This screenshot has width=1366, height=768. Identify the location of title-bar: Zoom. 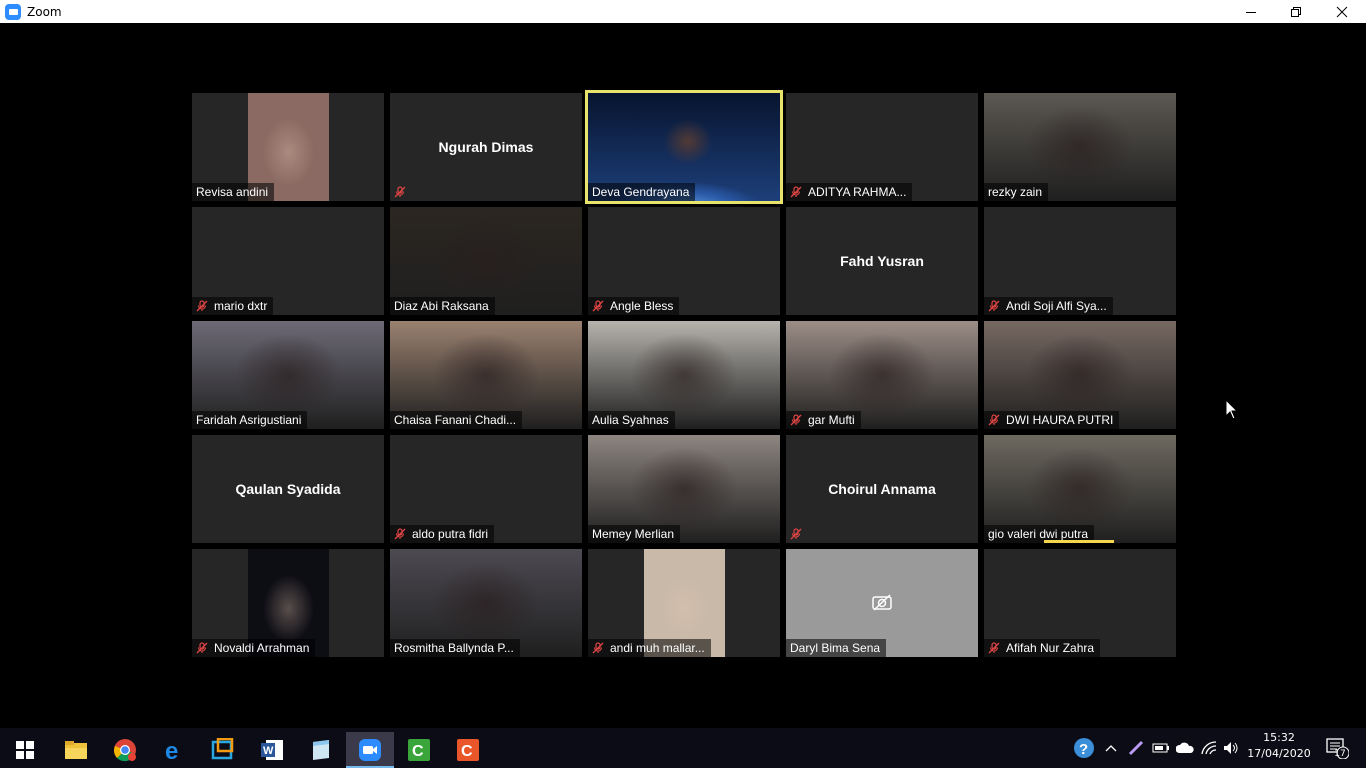
(683, 11).